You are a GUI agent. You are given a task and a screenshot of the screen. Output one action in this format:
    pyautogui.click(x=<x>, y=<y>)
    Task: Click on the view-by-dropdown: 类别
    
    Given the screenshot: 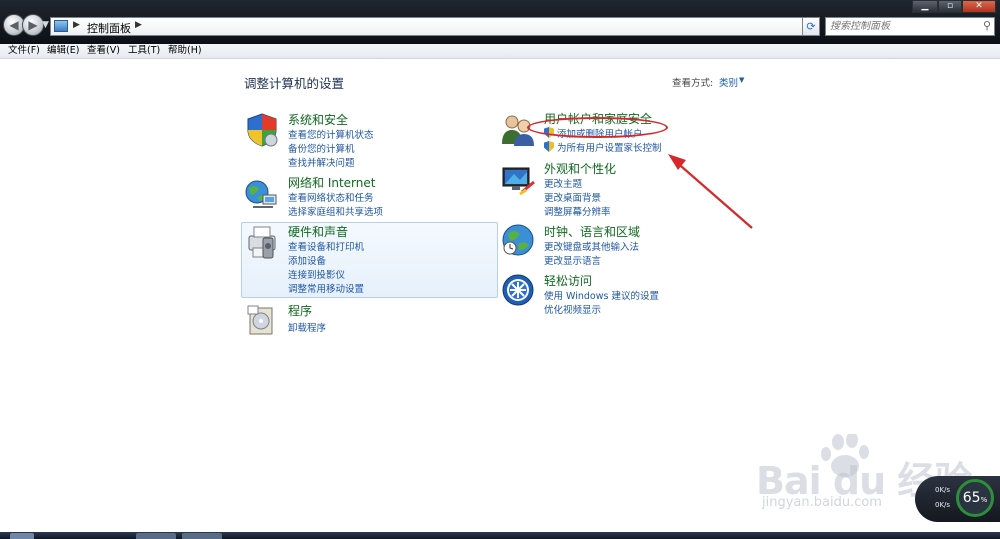 What is the action you would take?
    pyautogui.click(x=728, y=82)
    